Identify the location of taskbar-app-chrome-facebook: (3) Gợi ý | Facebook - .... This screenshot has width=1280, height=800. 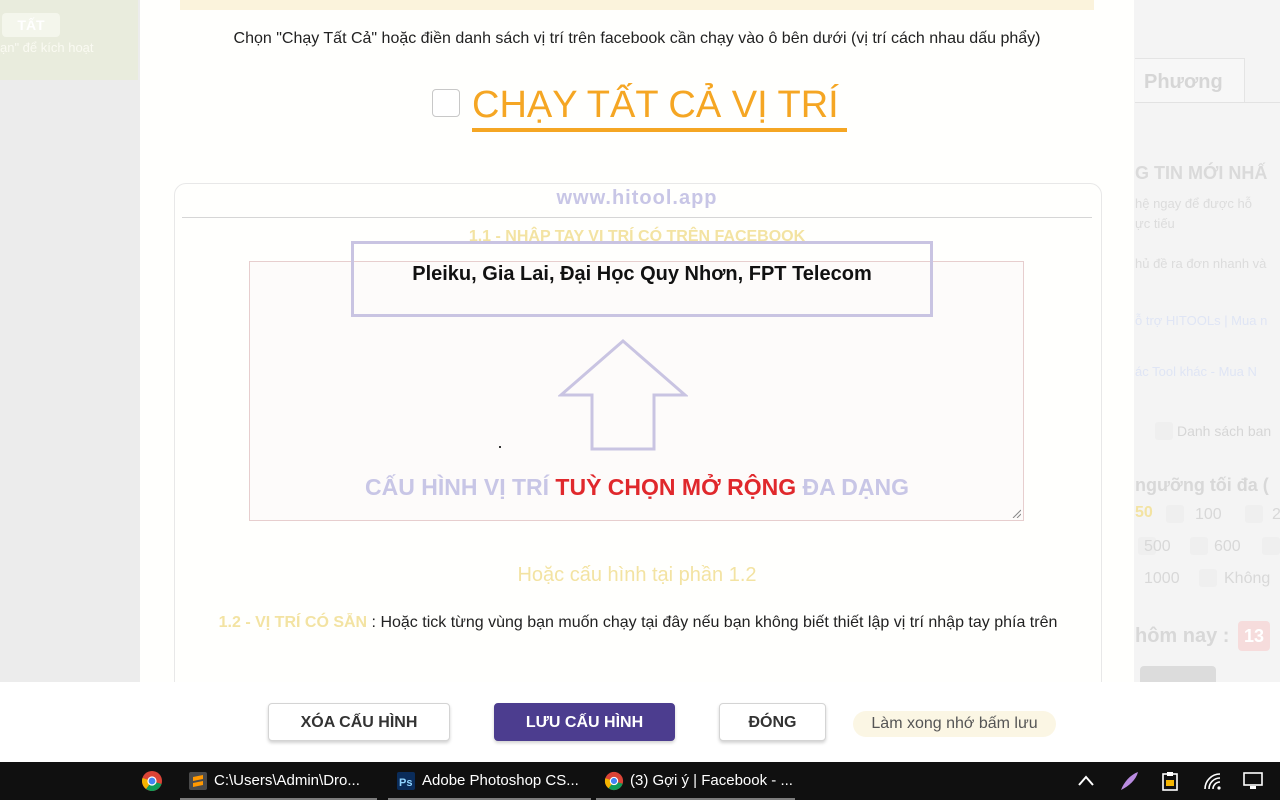
(695, 781).